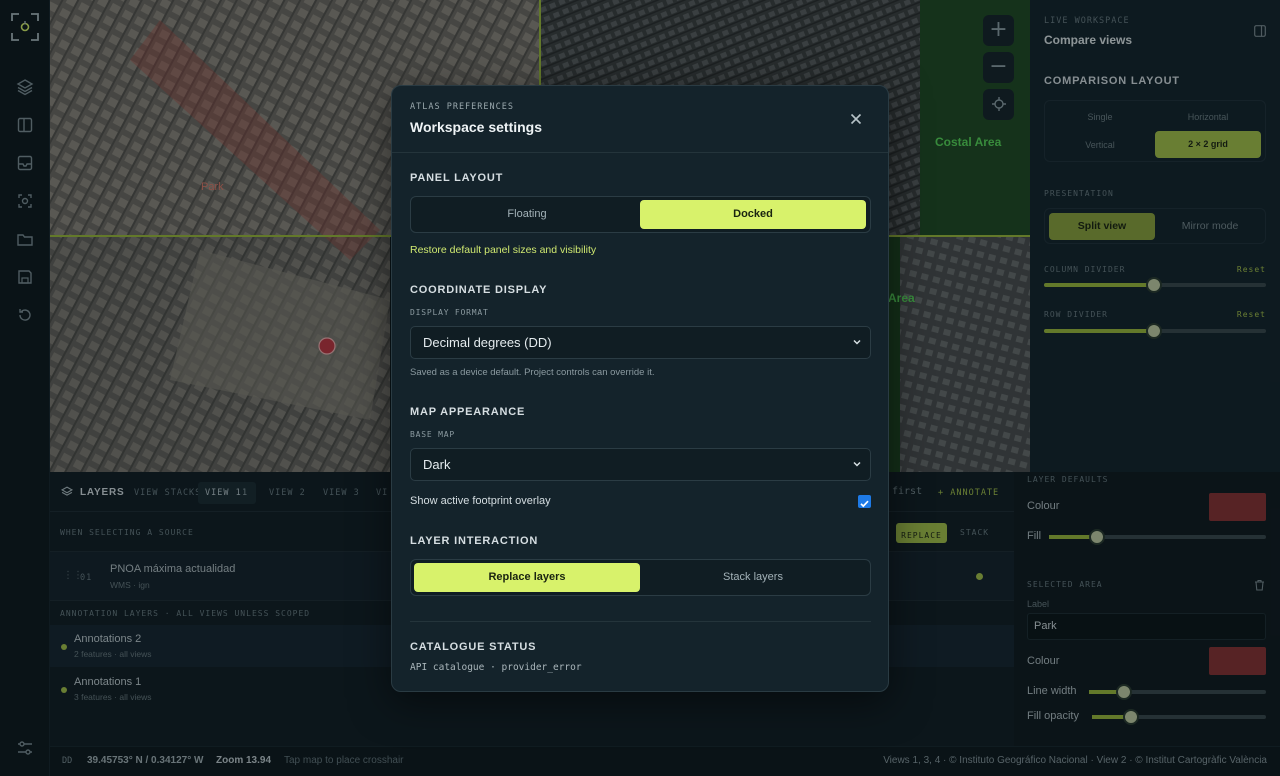 The width and height of the screenshot is (1280, 776). Describe the element at coordinates (640, 621) in the screenshot. I see `divider` at that location.